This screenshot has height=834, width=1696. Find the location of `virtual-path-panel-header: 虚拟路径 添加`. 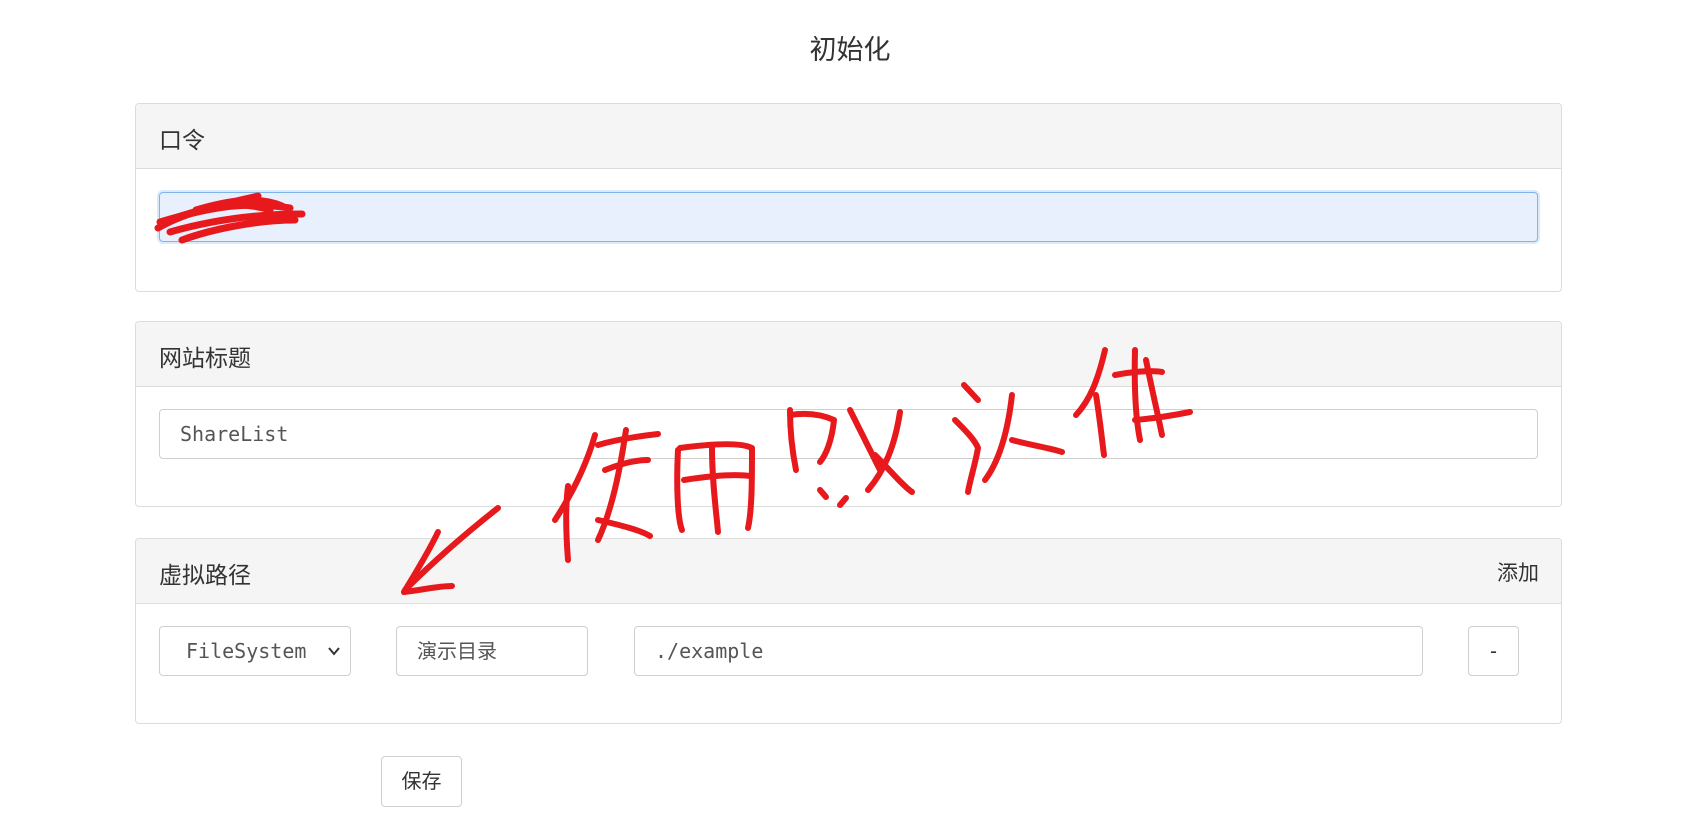

virtual-path-panel-header: 虚拟路径 添加 is located at coordinates (848, 571).